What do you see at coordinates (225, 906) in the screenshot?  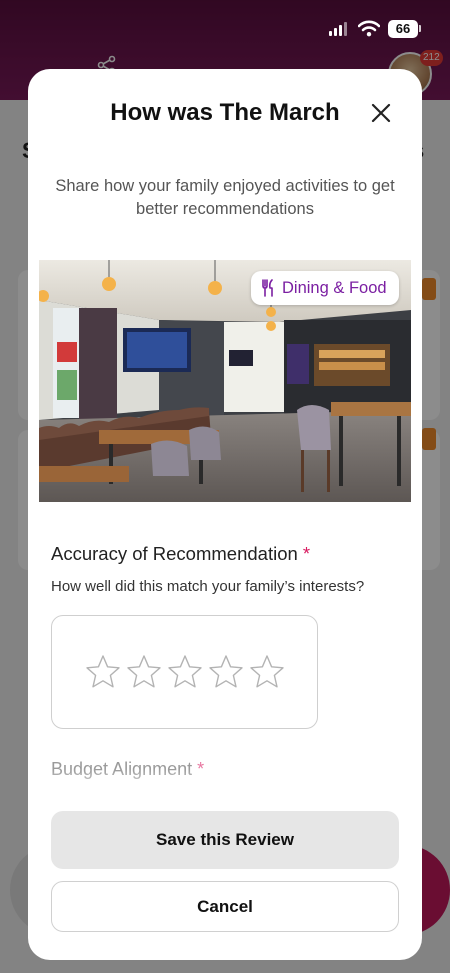 I see `cancel-button: Cancel` at bounding box center [225, 906].